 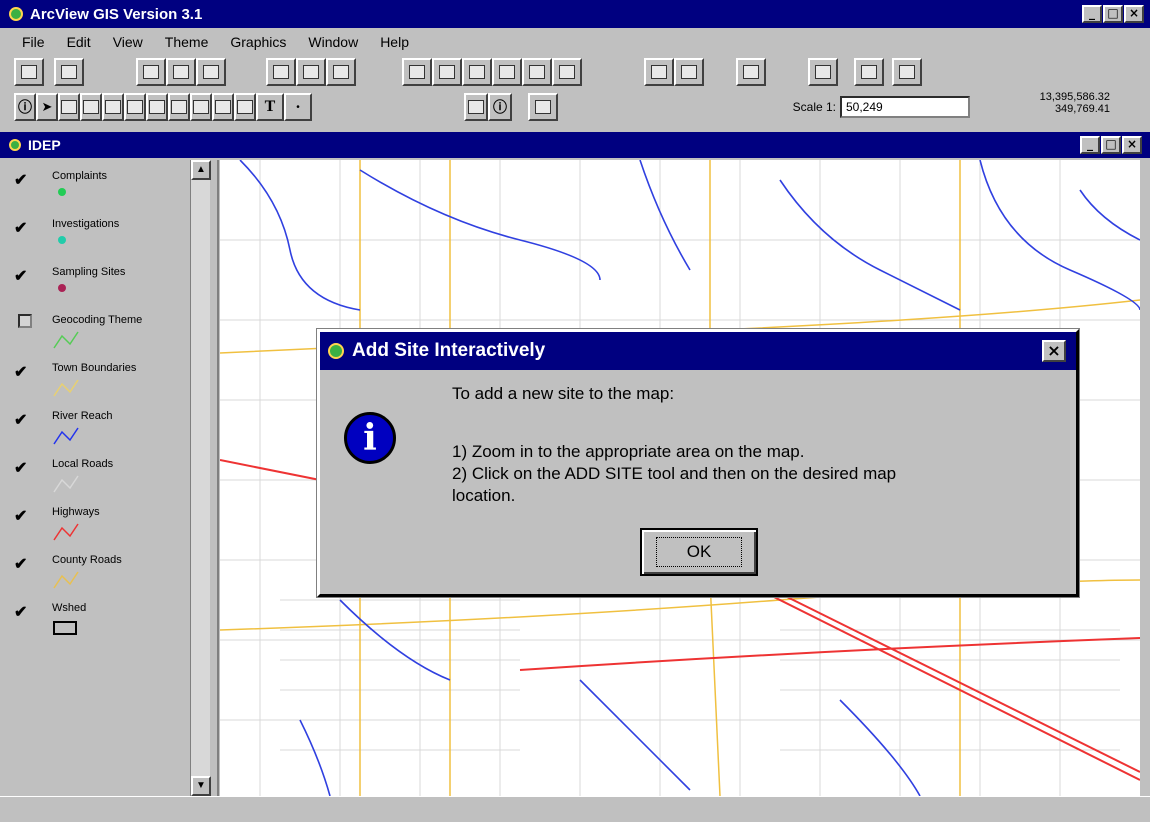 I want to click on text-tool: T, so click(x=270, y=107).